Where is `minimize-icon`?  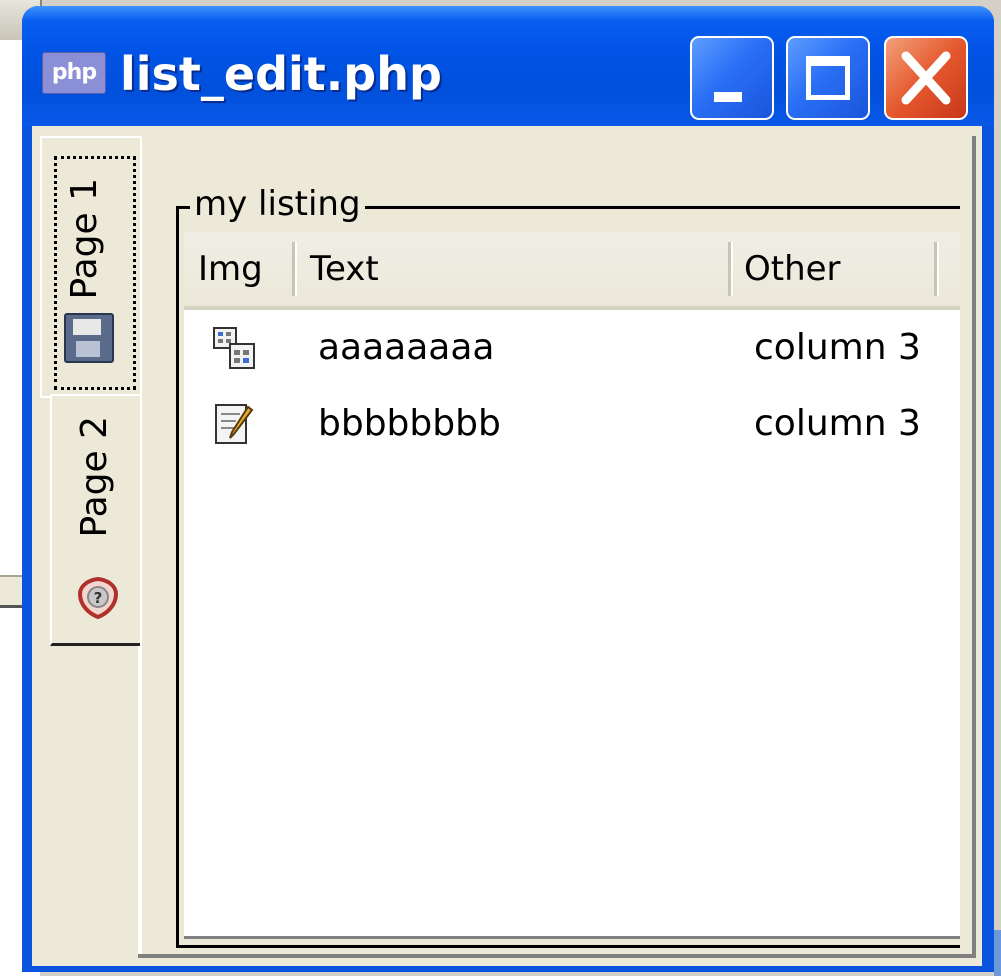 minimize-icon is located at coordinates (728, 97).